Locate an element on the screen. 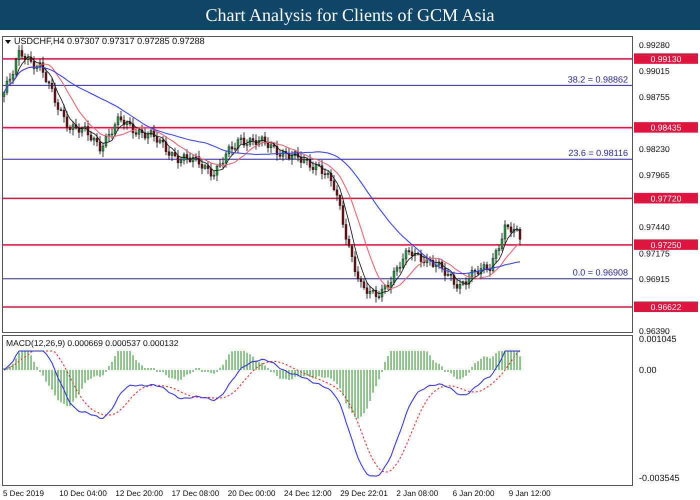 The width and height of the screenshot is (700, 500). time-axis-label: 2 Jan 08:00 is located at coordinates (417, 493).